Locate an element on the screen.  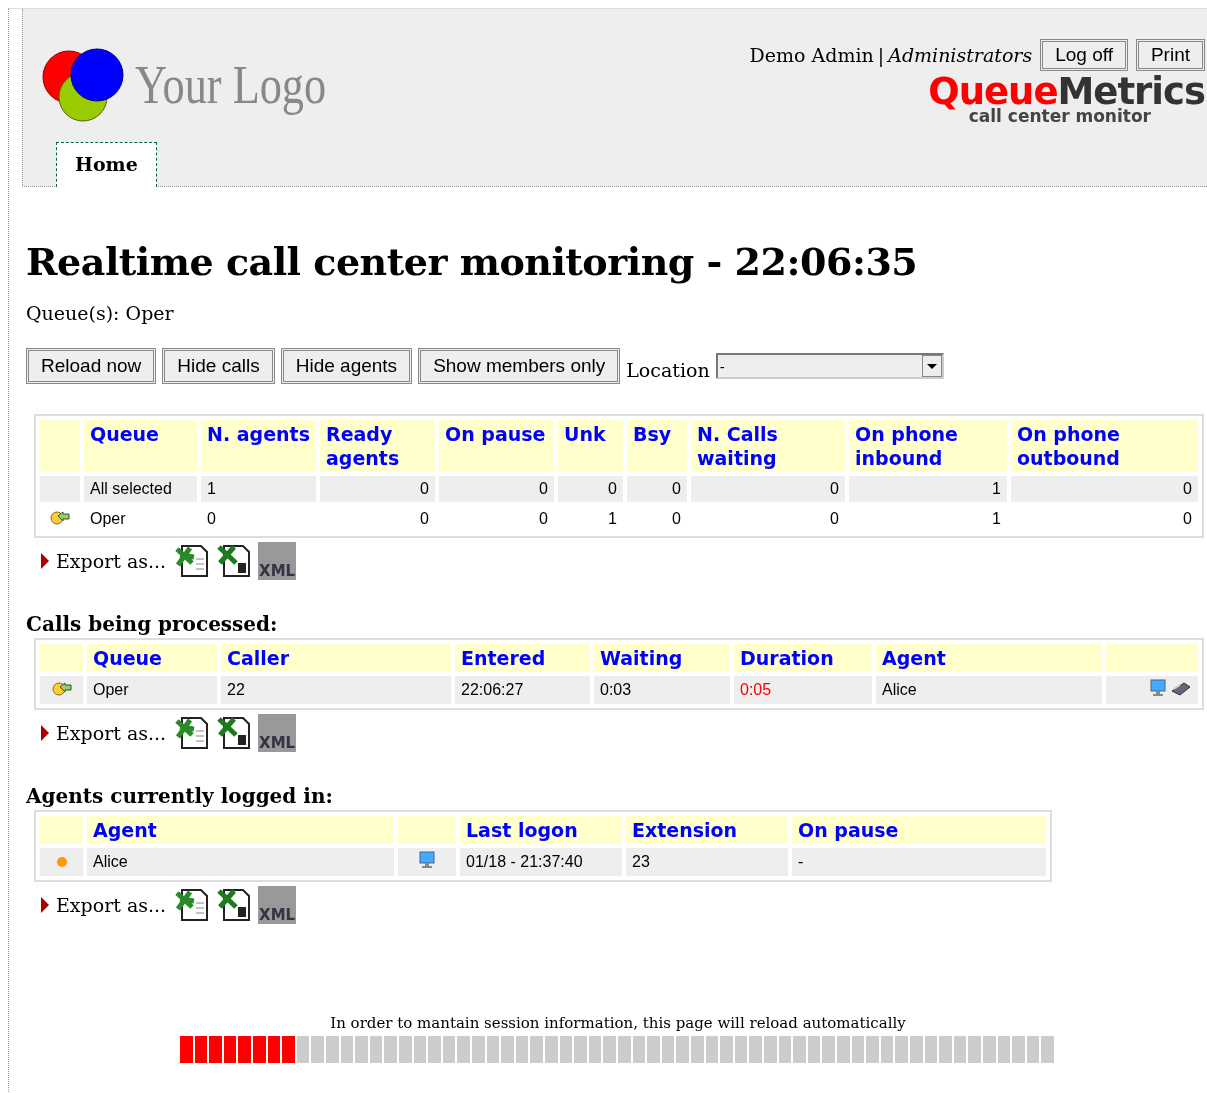
table-cell-text: Oper is located at coordinates (108, 519).